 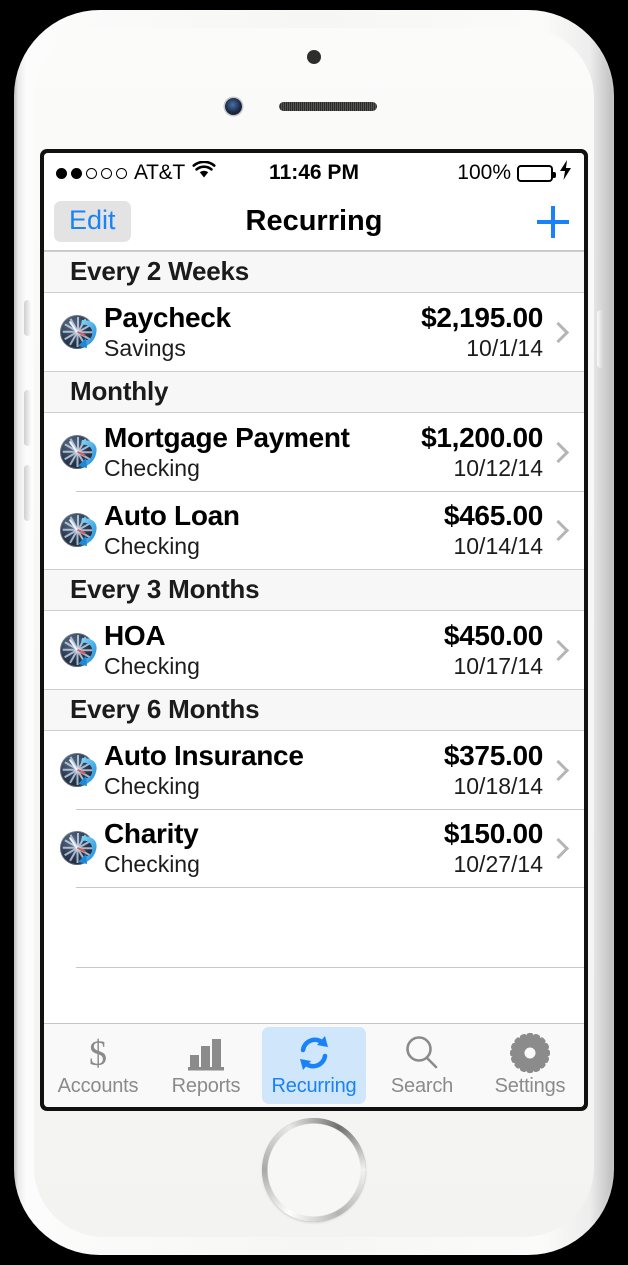 I want to click on tab-settings: Settings, so click(x=530, y=1065).